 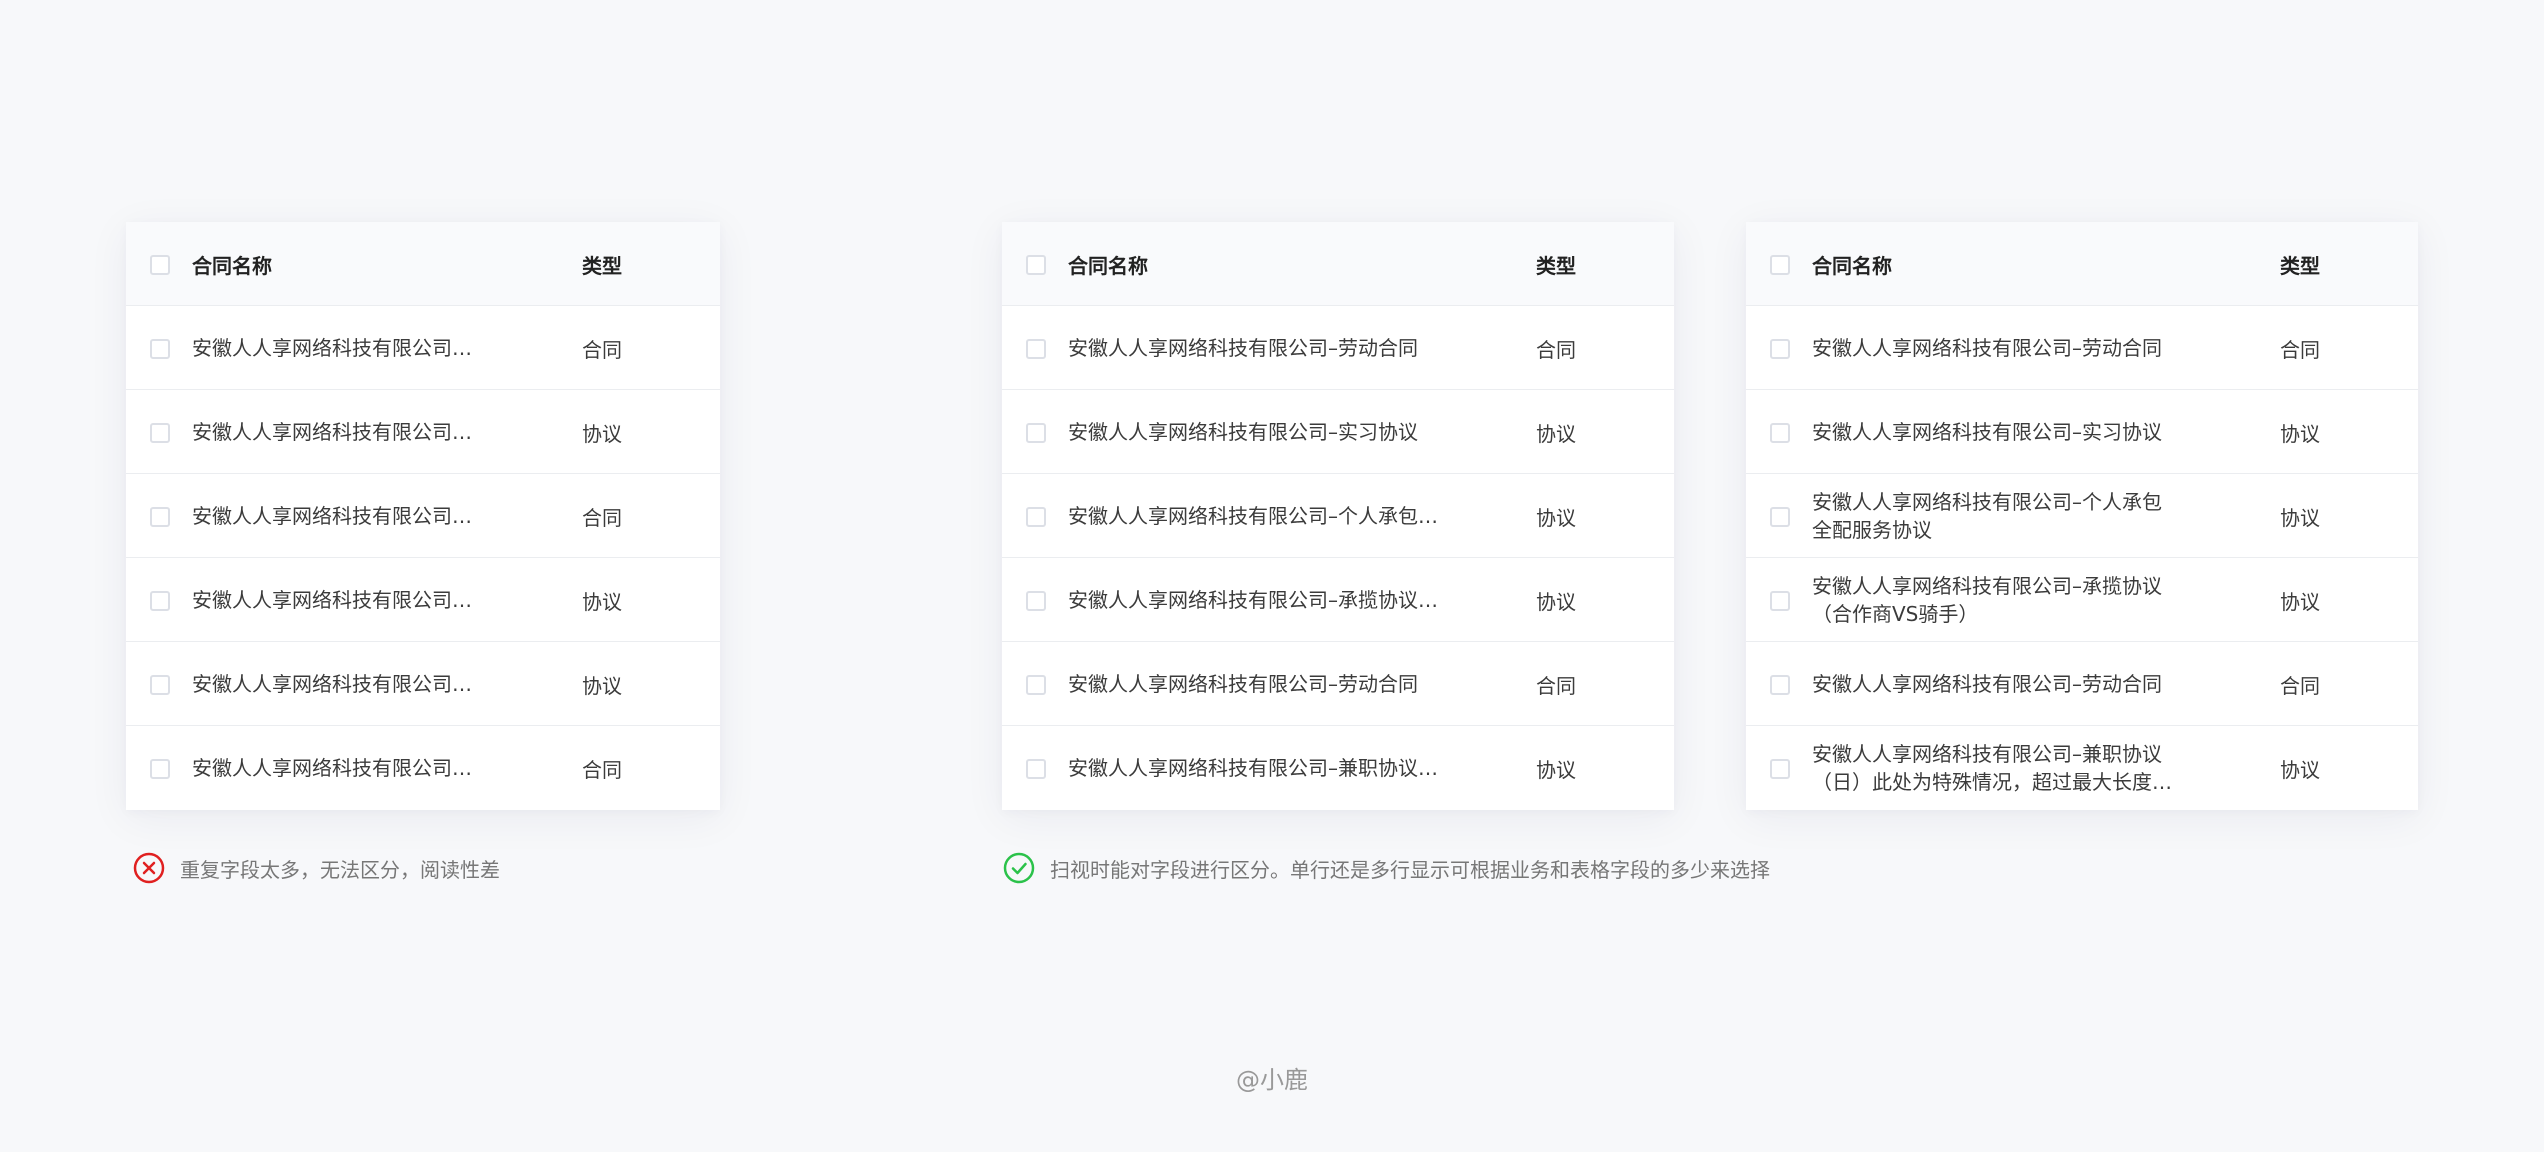 I want to click on table-row: 安徽人人享网络科技有限公司–兼职协议… 协议, so click(x=1338, y=768).